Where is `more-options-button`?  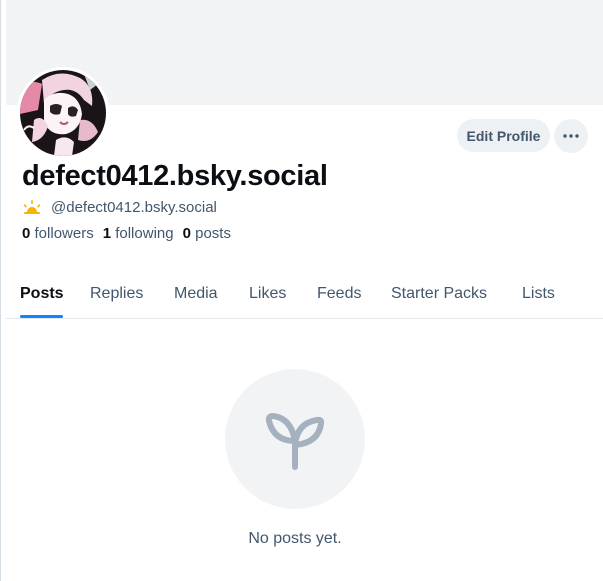
more-options-button is located at coordinates (571, 136).